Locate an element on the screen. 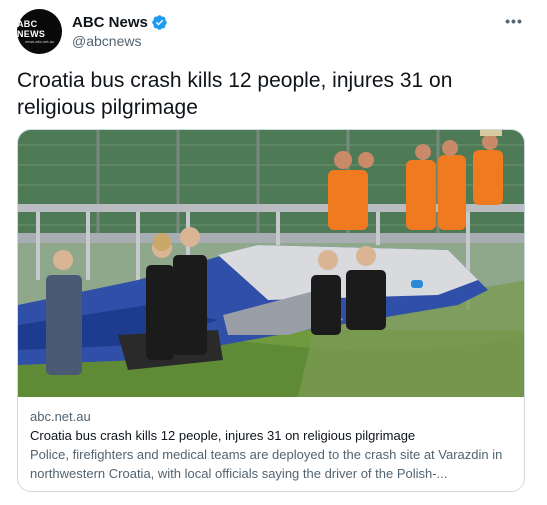  avatar-subtext: news.abc.net.au is located at coordinates (39, 41).